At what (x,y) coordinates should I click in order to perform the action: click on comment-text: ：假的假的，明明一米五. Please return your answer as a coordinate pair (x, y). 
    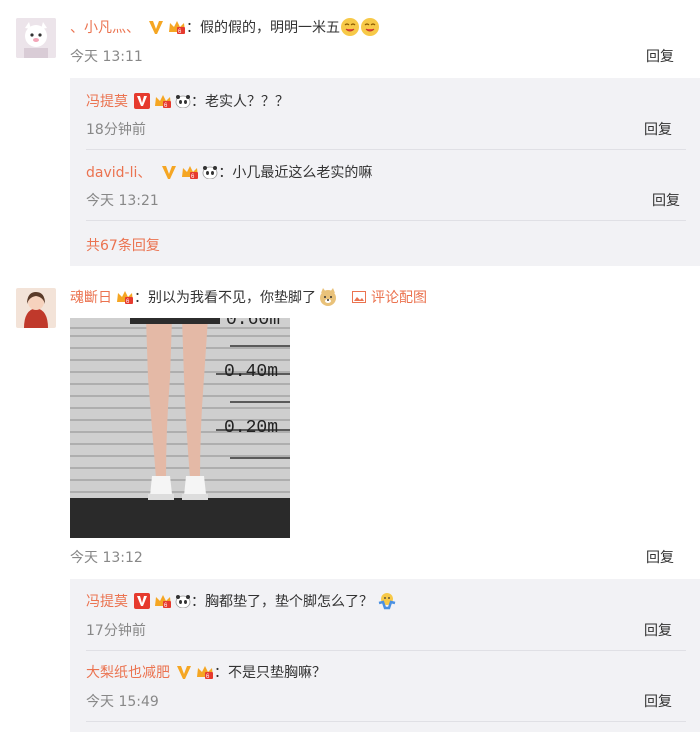
    Looking at the image, I should click on (263, 28).